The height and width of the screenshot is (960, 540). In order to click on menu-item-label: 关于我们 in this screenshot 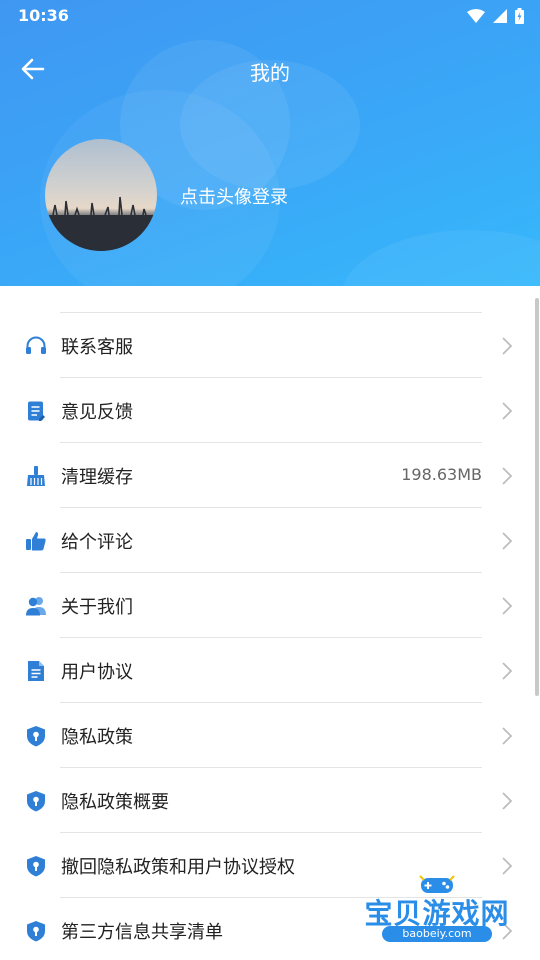, I will do `click(97, 607)`.